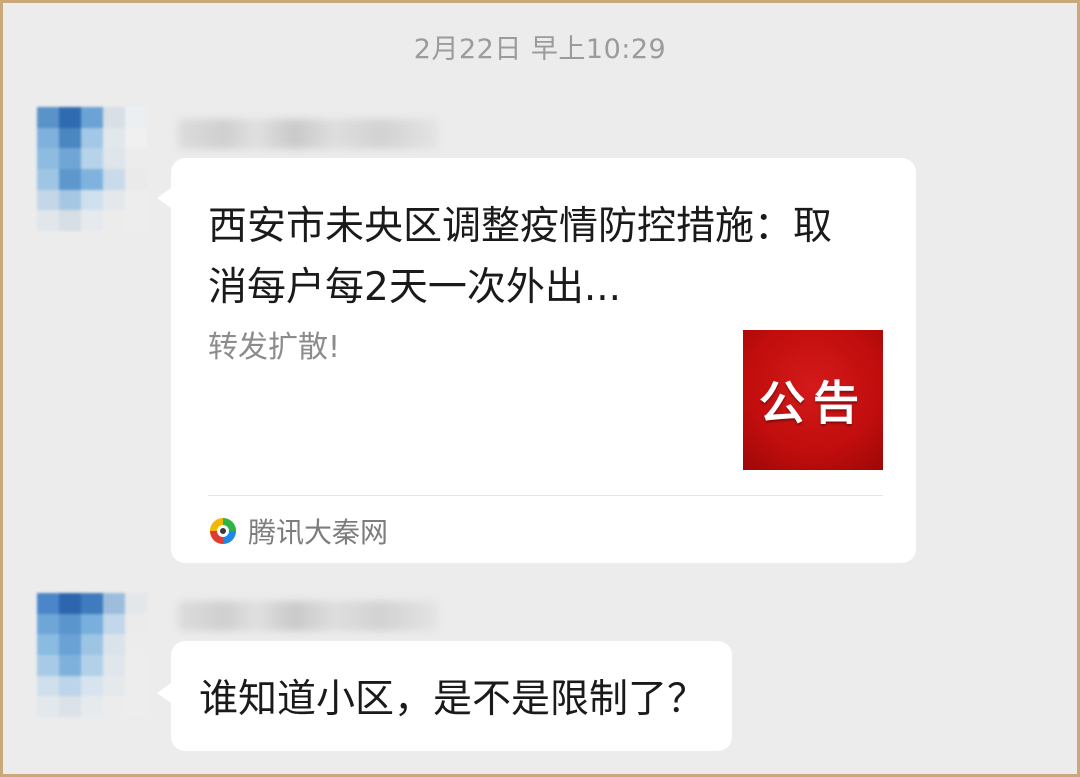  Describe the element at coordinates (540, 49) in the screenshot. I see `message-timestamp: 2月22日 早上10:29` at that location.